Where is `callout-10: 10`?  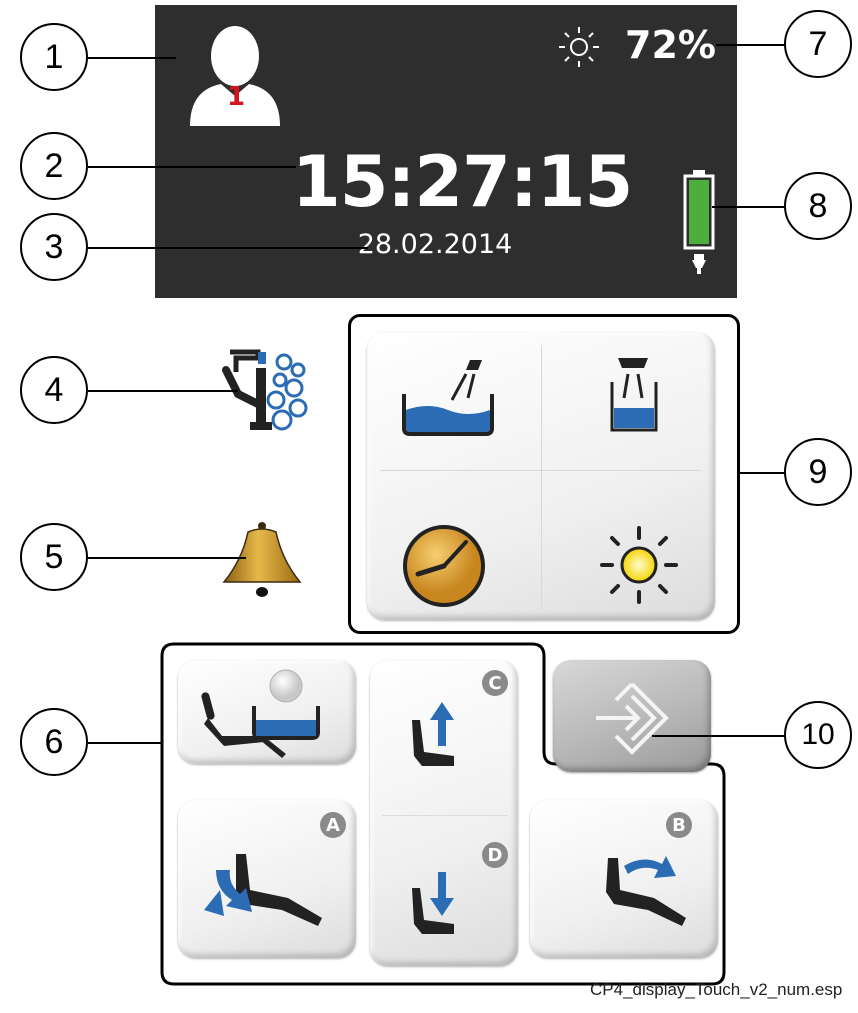
callout-10: 10 is located at coordinates (818, 735).